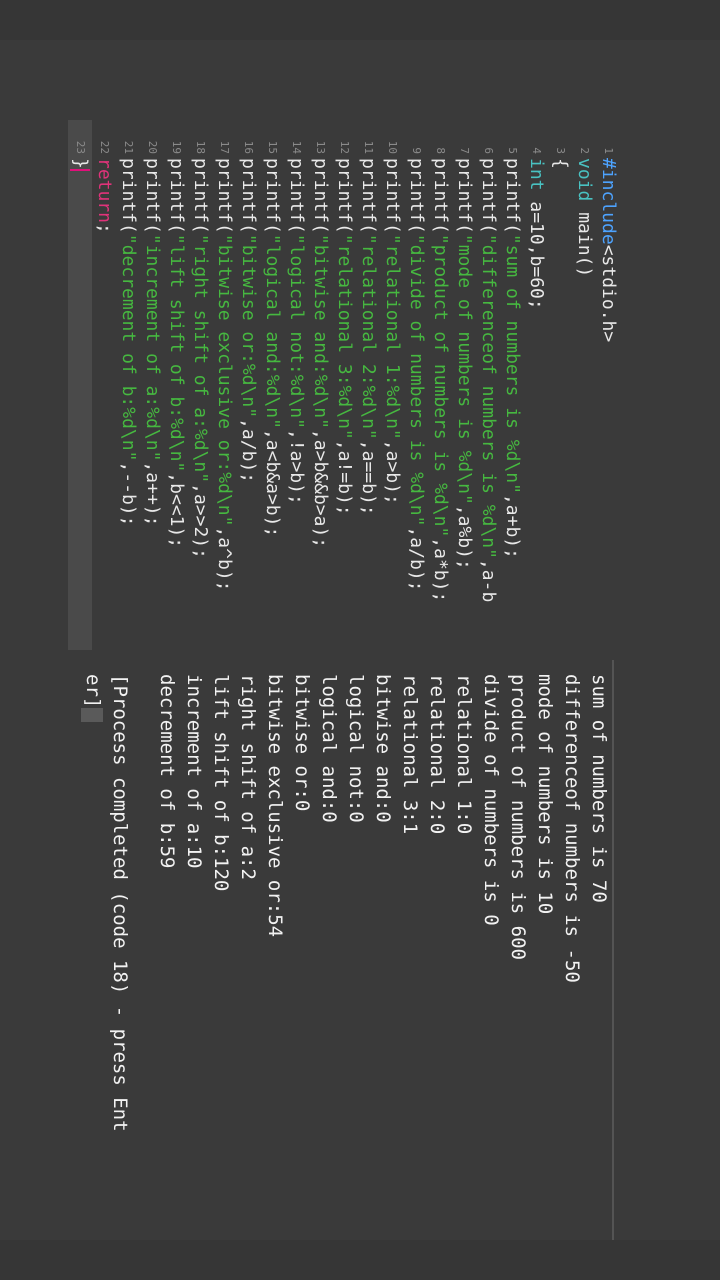 The image size is (720, 1280). What do you see at coordinates (104, 191) in the screenshot?
I see `code-token: return` at bounding box center [104, 191].